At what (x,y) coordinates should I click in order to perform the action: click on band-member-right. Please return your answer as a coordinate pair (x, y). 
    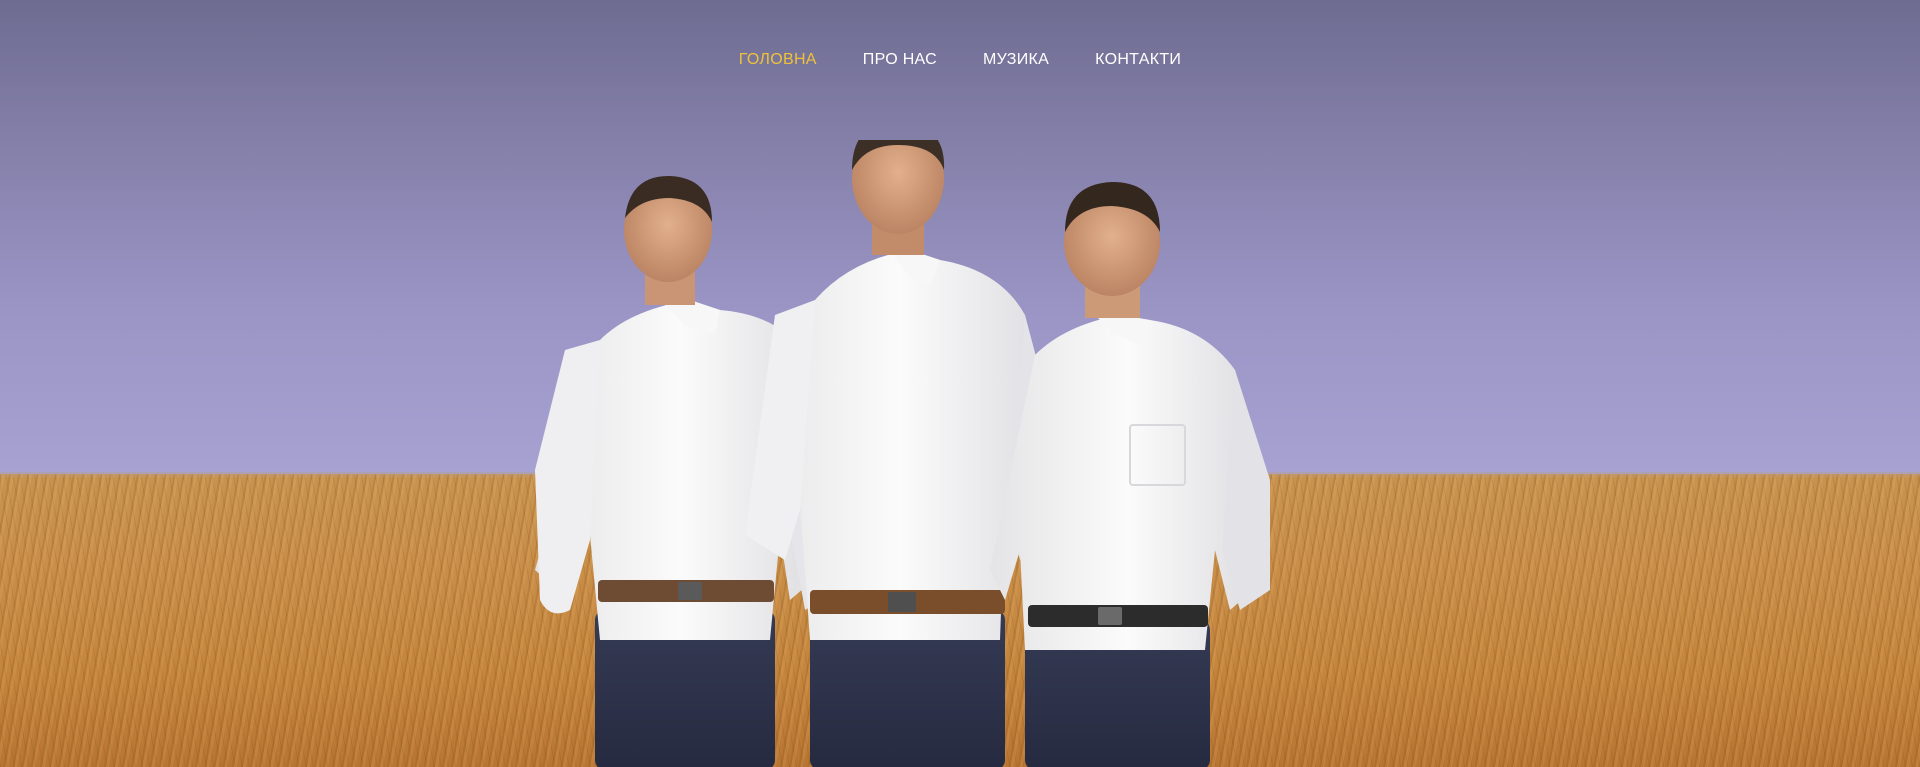
    Looking at the image, I should click on (1130, 474).